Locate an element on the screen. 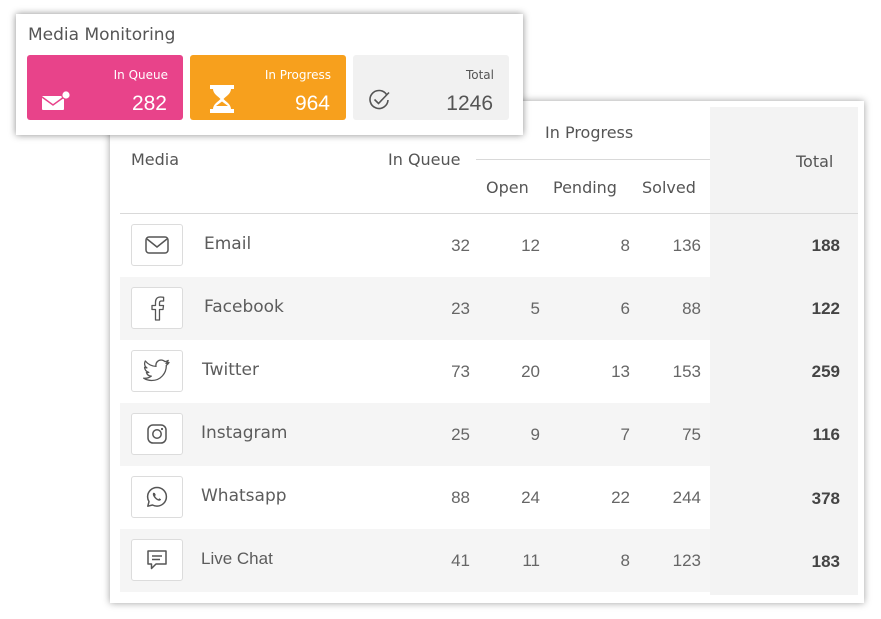 The image size is (881, 619). pending-value: 6 is located at coordinates (625, 308).